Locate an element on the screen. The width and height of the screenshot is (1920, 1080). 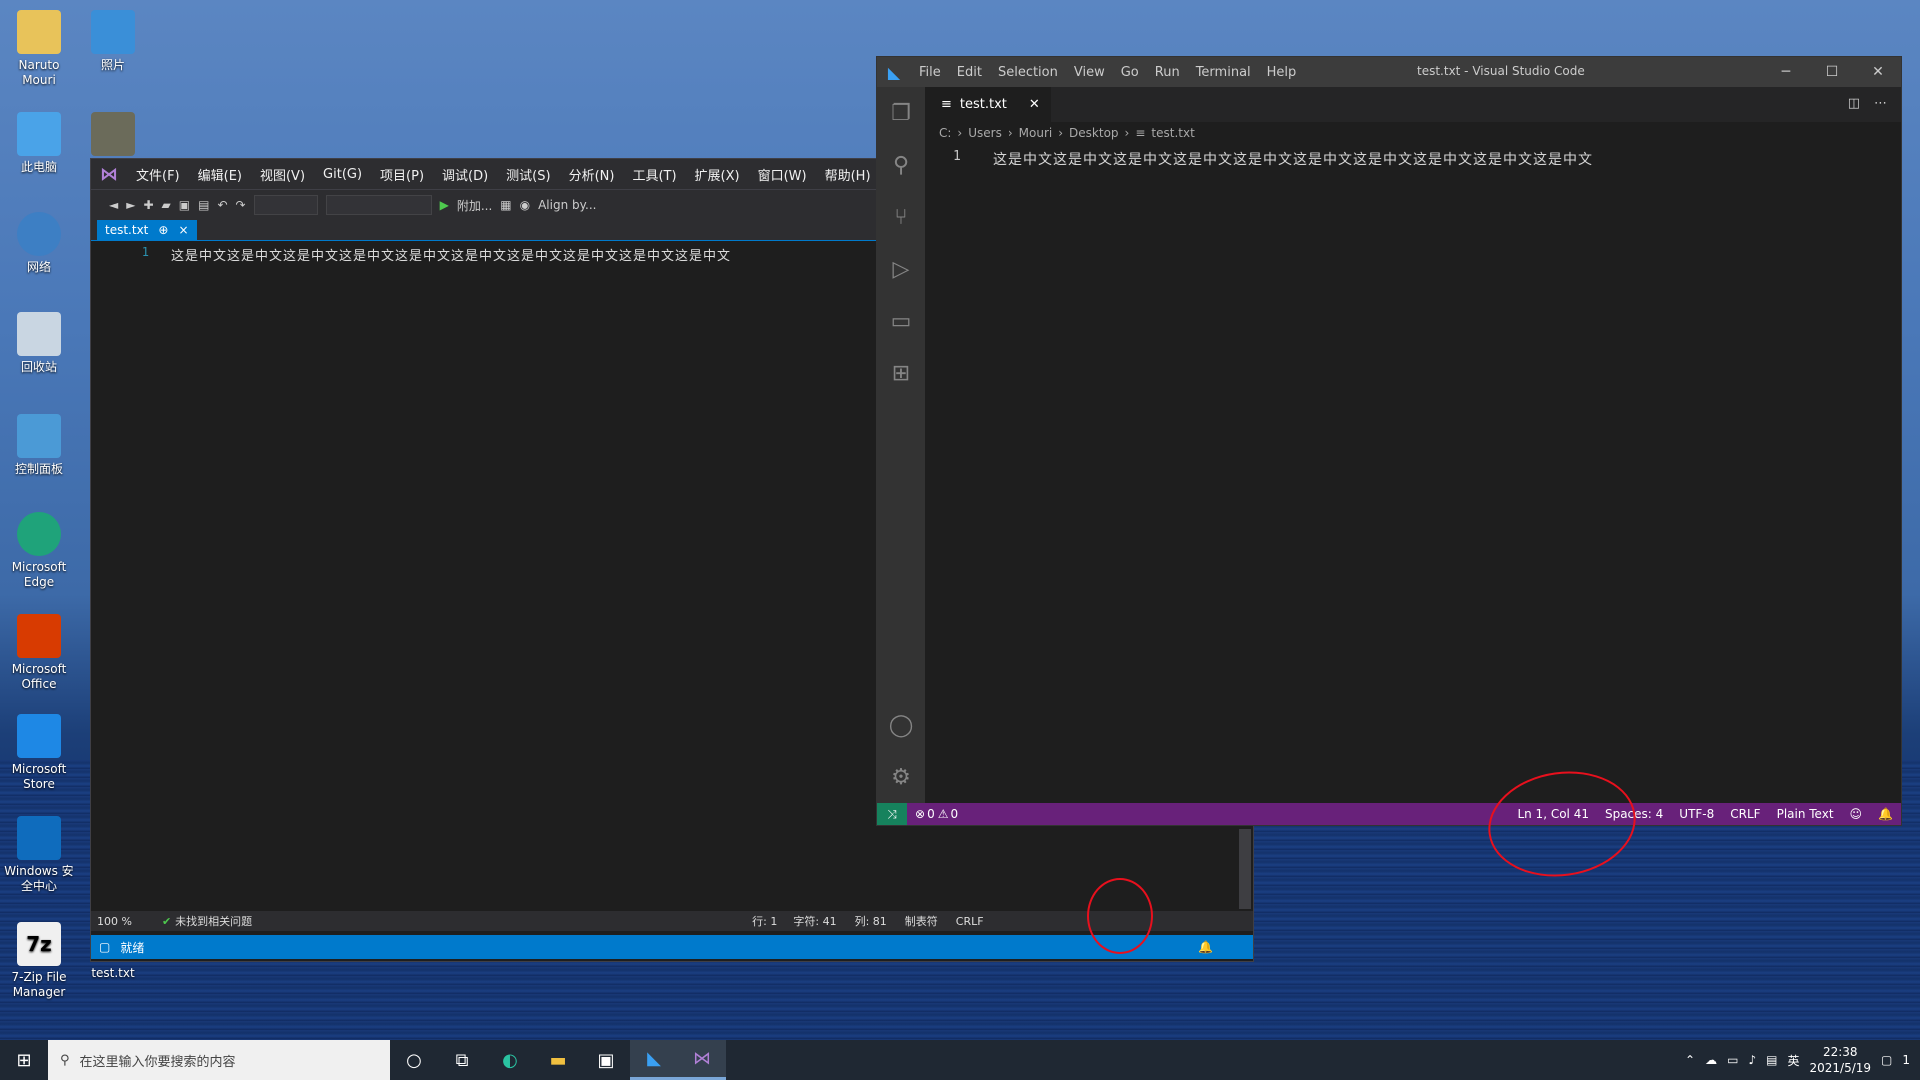
split-editor-icon: ◫ is located at coordinates (1854, 103).